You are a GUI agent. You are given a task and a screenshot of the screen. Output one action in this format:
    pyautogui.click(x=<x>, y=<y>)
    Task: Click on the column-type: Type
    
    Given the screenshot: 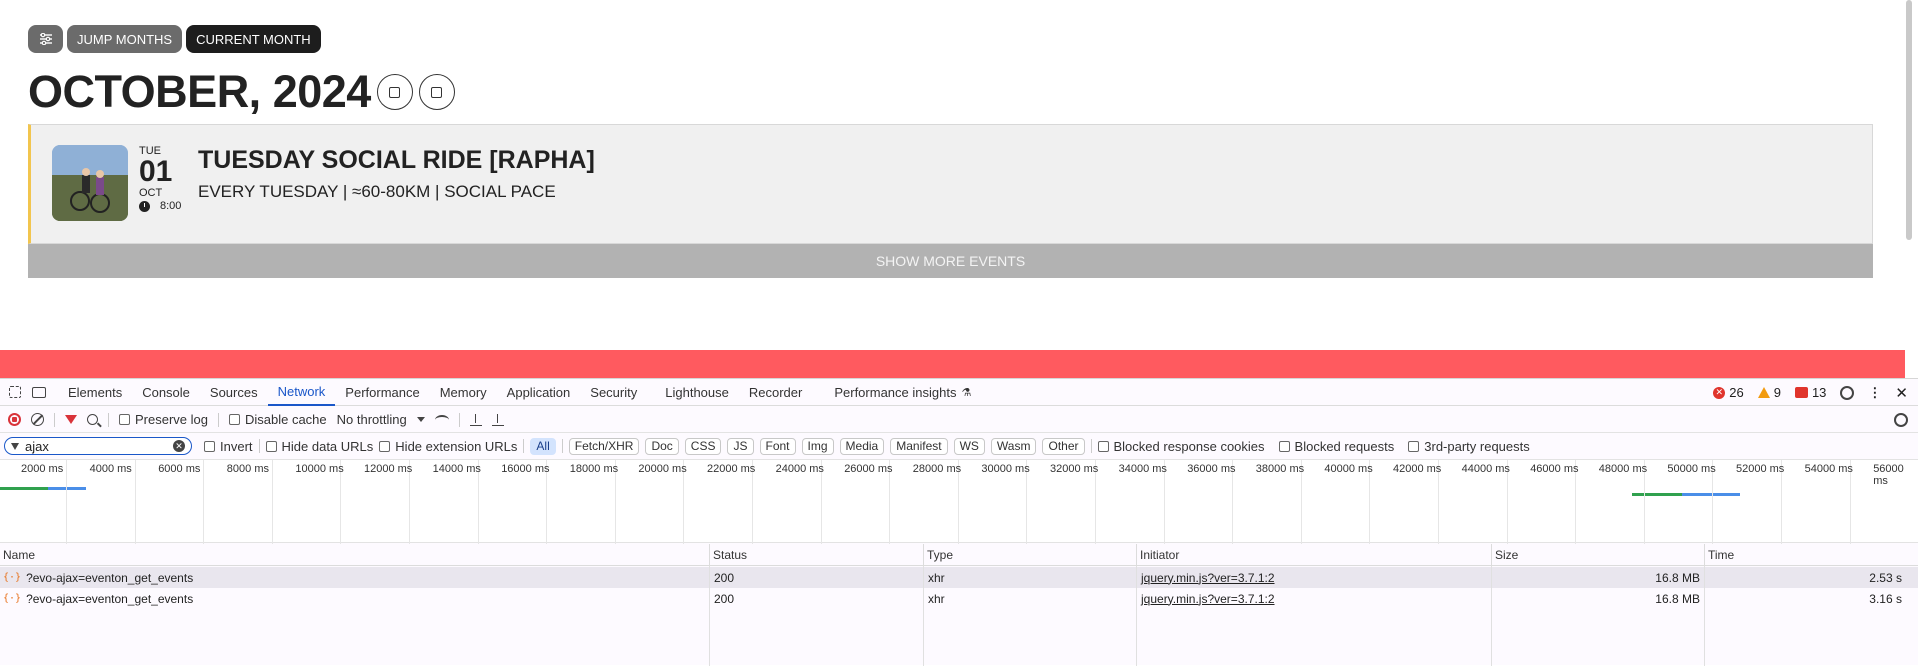 What is the action you would take?
    pyautogui.click(x=1029, y=555)
    